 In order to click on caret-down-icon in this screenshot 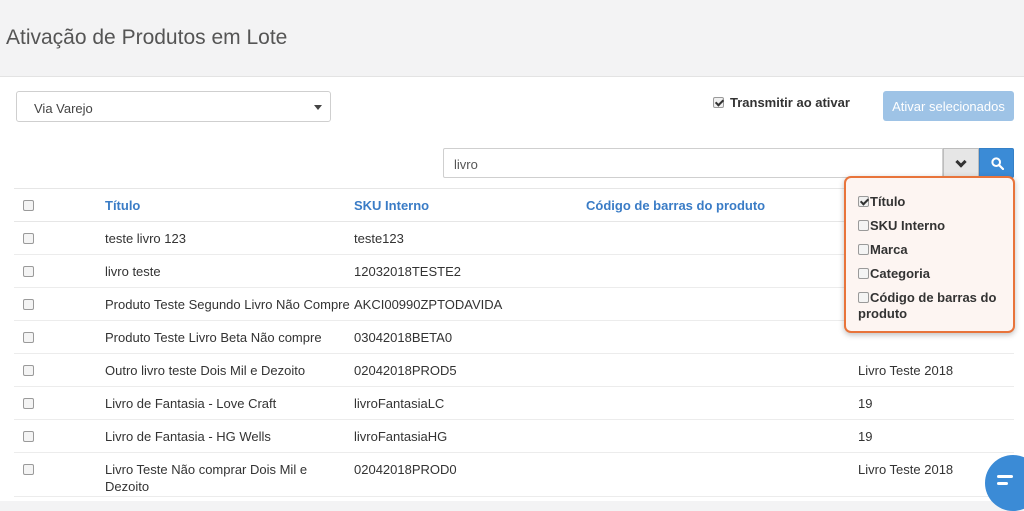, I will do `click(318, 107)`.